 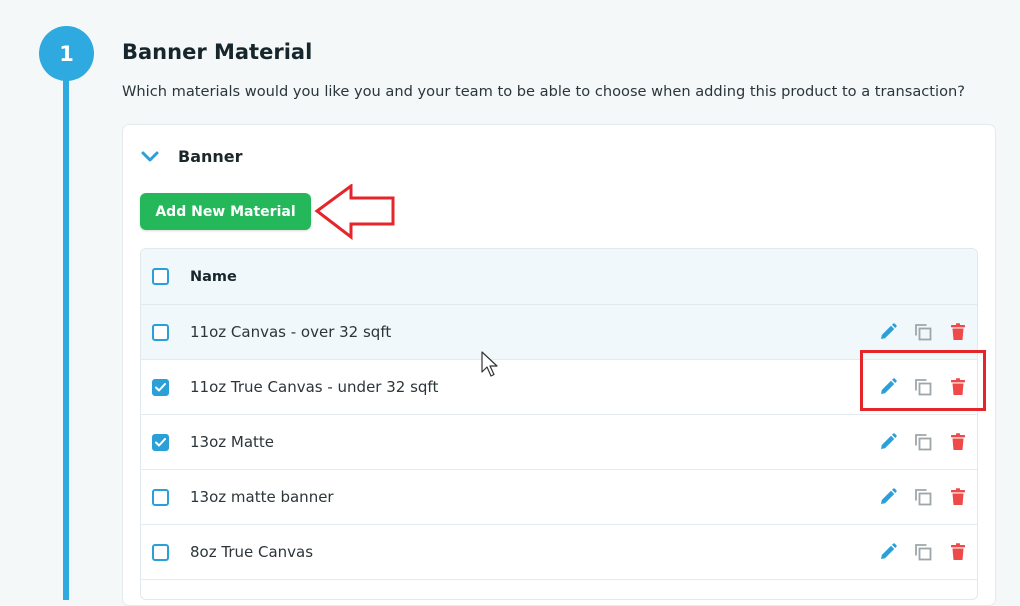 I want to click on mouse-cursor-icon, so click(x=489, y=364).